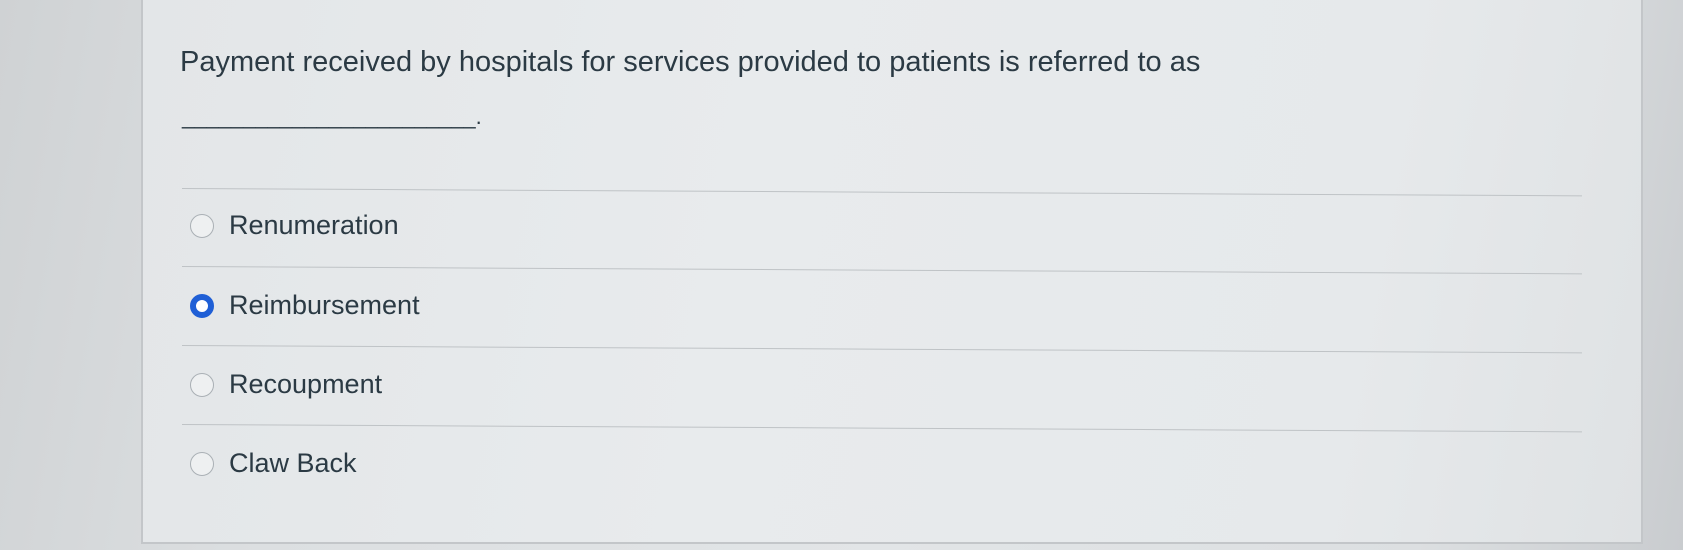  I want to click on option-recoupment: Recoupment, so click(286, 384).